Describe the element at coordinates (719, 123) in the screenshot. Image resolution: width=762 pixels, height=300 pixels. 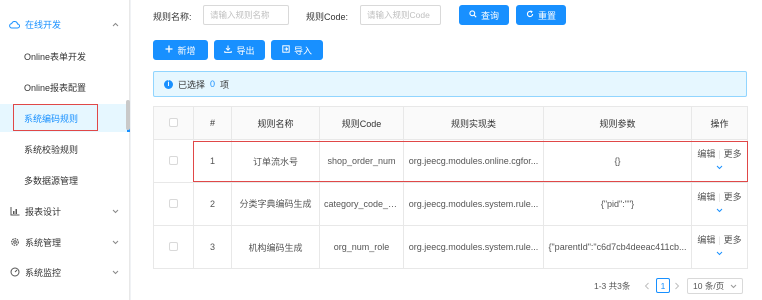
I see `column-header: 操作` at that location.